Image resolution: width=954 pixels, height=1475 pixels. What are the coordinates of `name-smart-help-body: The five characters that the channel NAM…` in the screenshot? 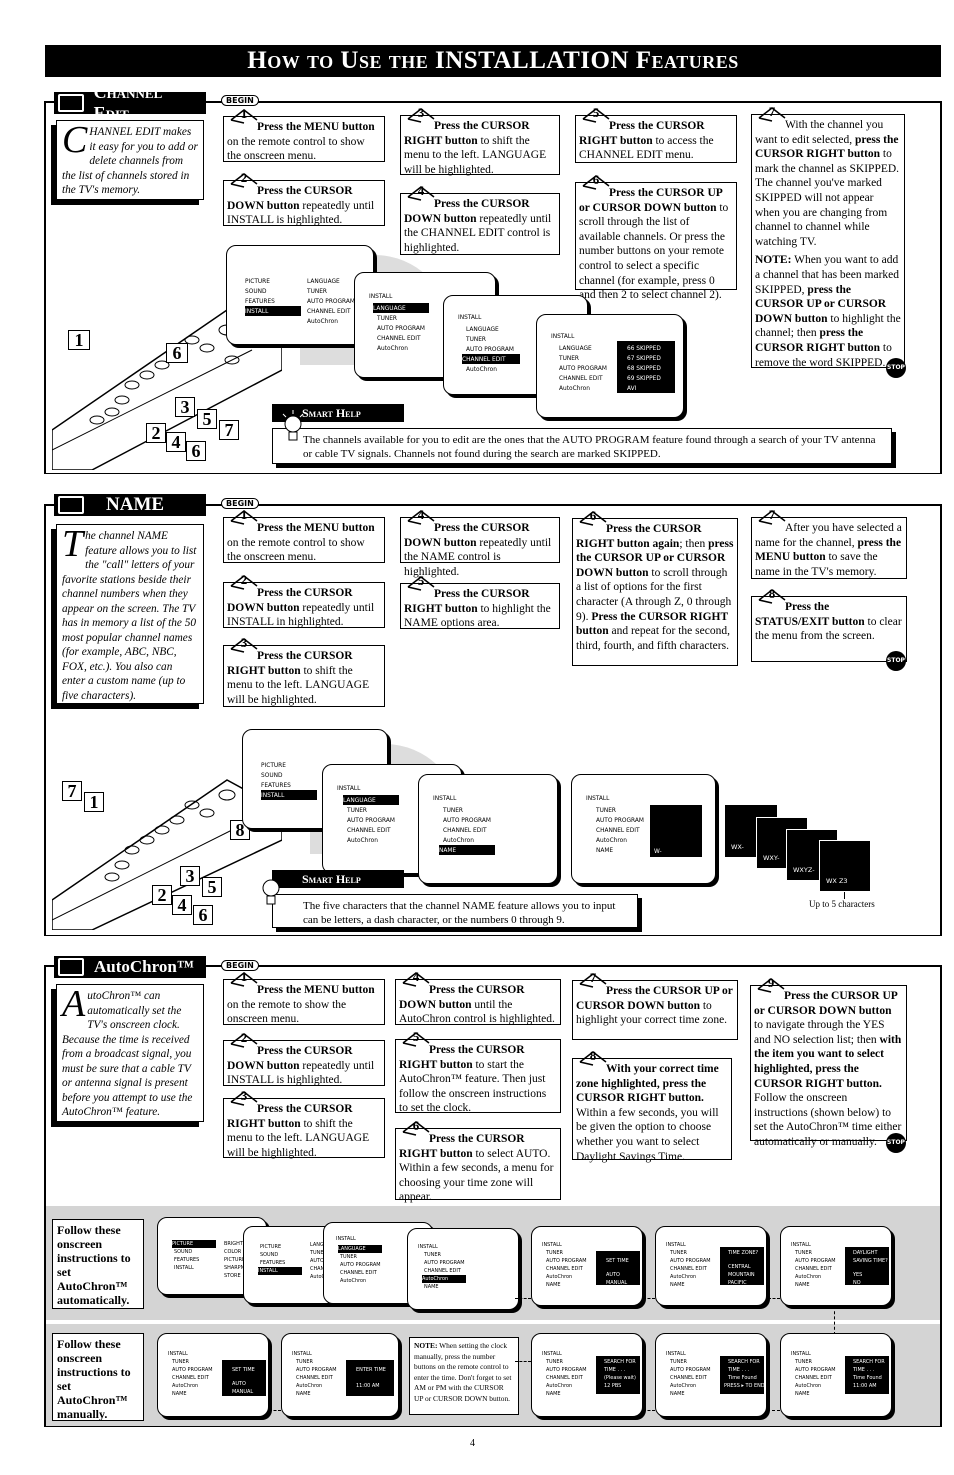 It's located at (455, 911).